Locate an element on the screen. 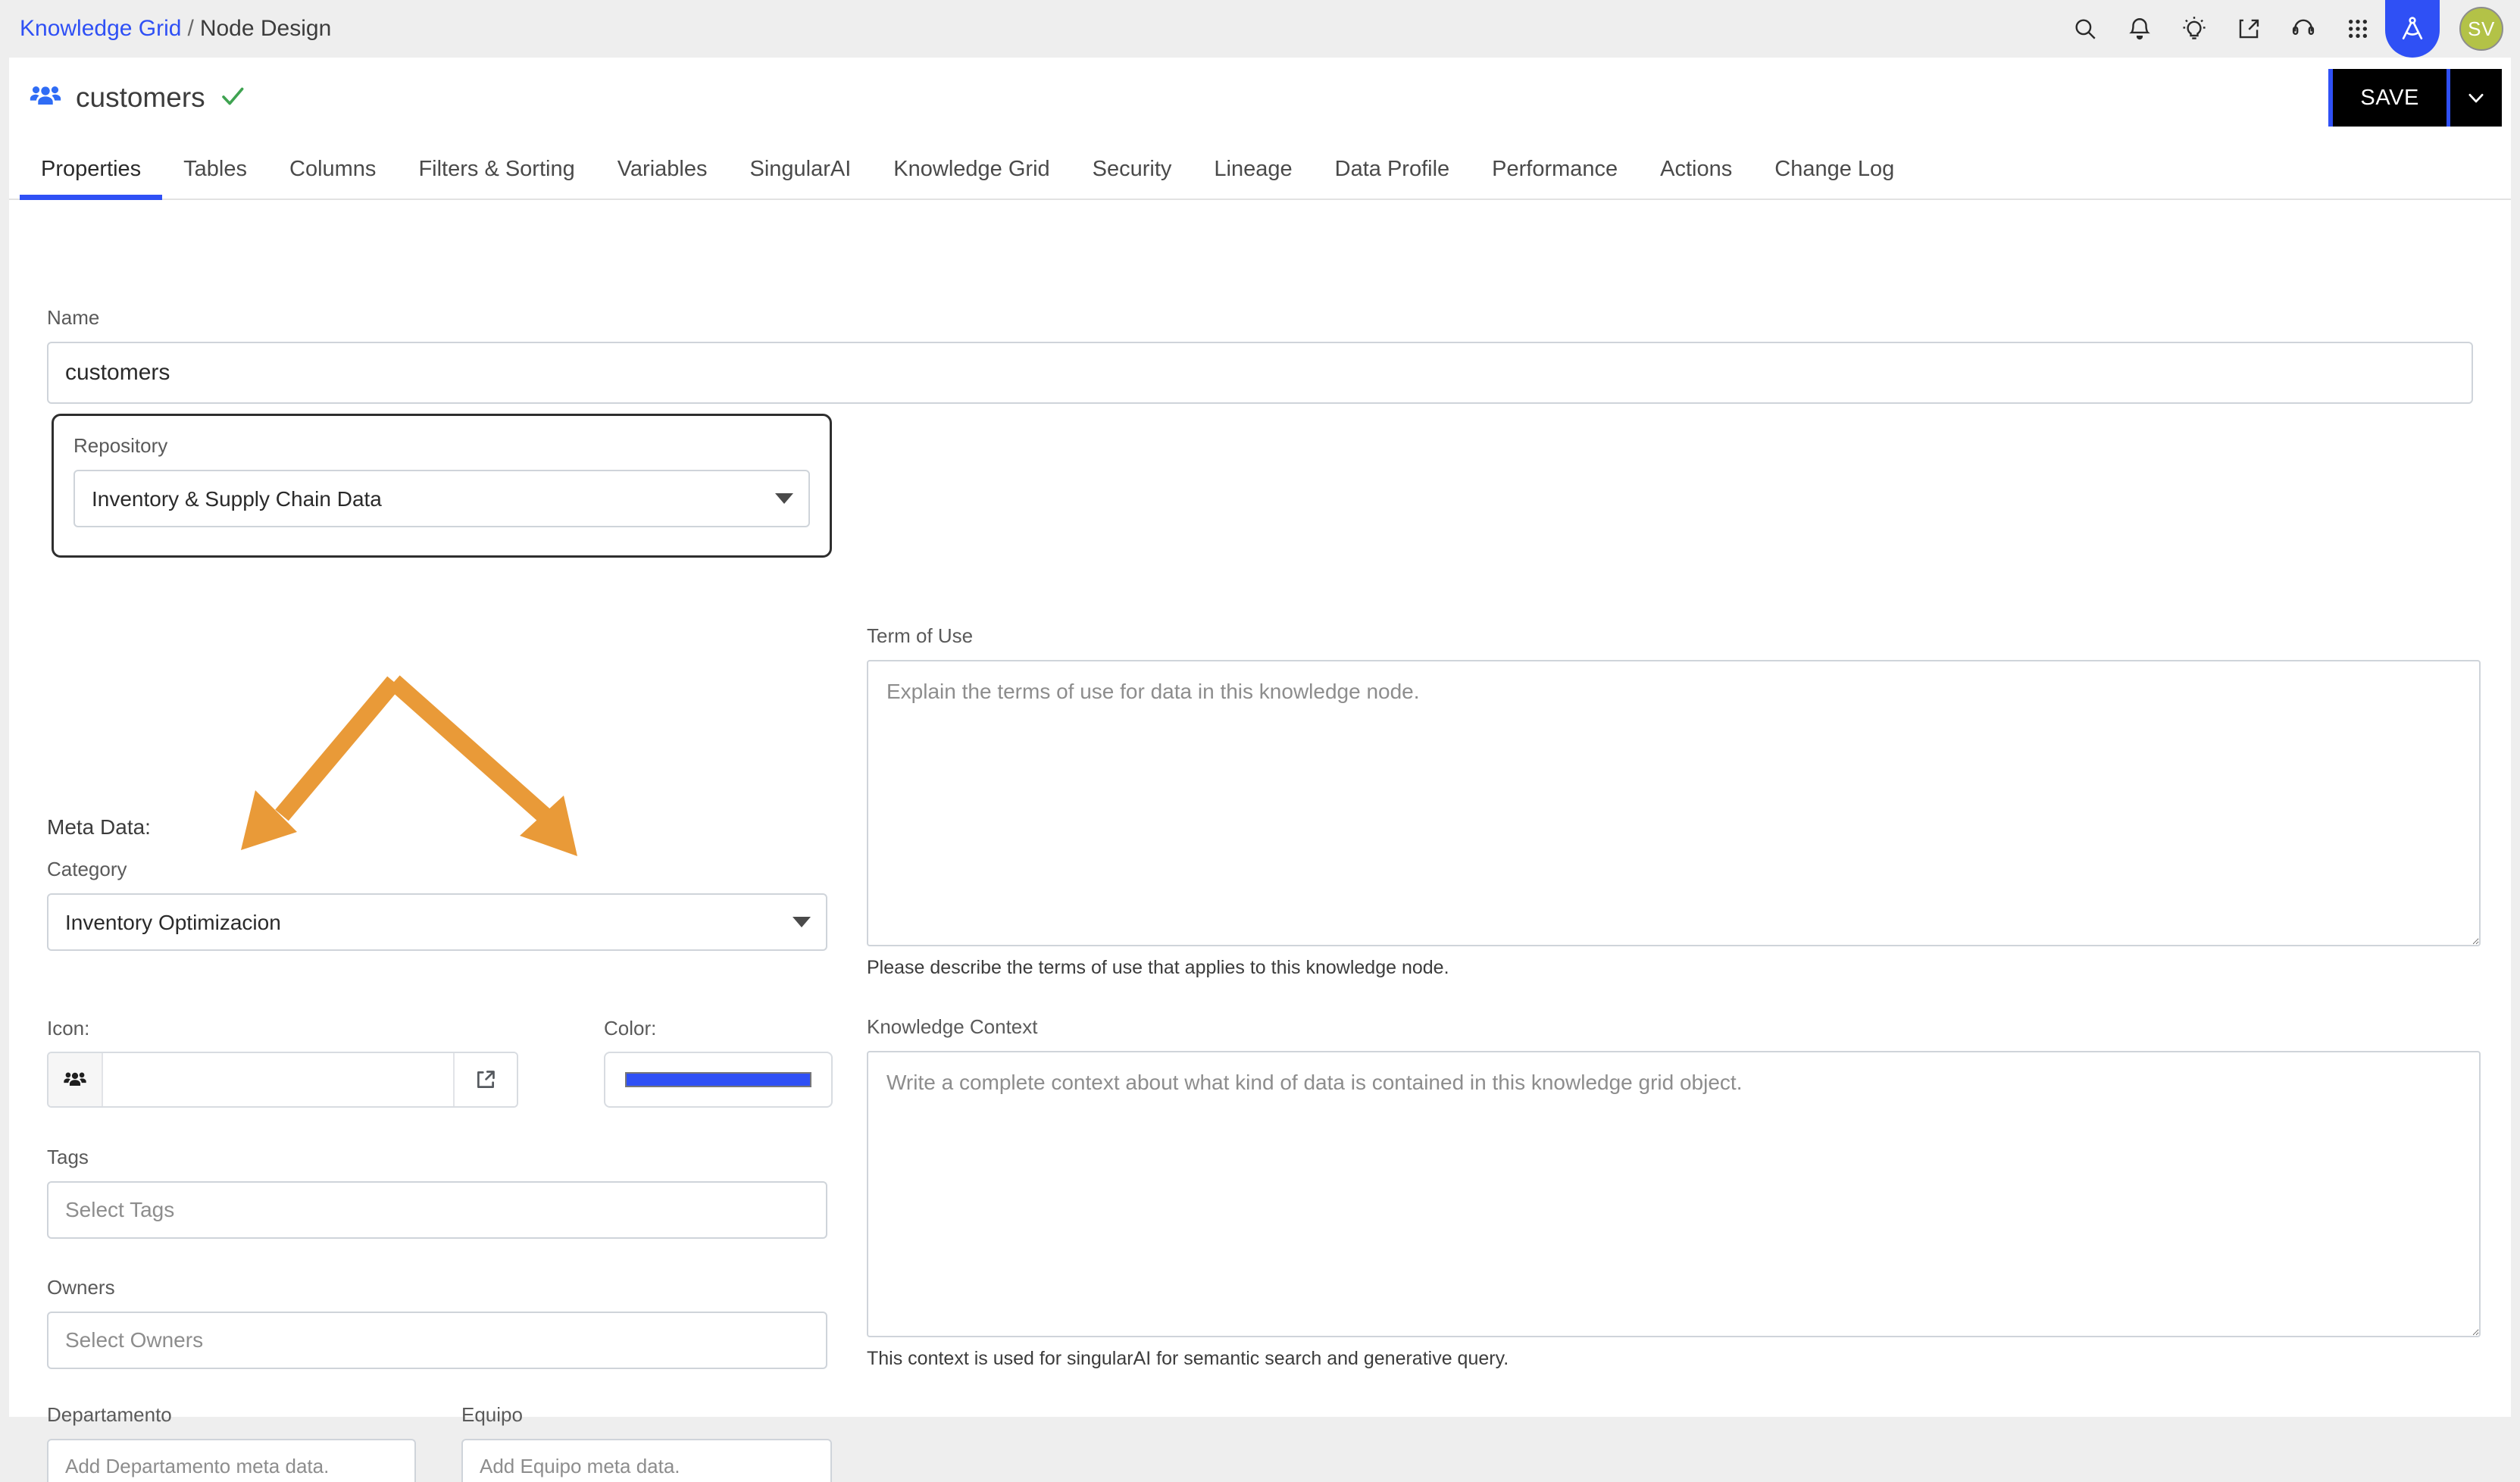 This screenshot has width=2520, height=1482. name-field-group: Name is located at coordinates (1260, 355).